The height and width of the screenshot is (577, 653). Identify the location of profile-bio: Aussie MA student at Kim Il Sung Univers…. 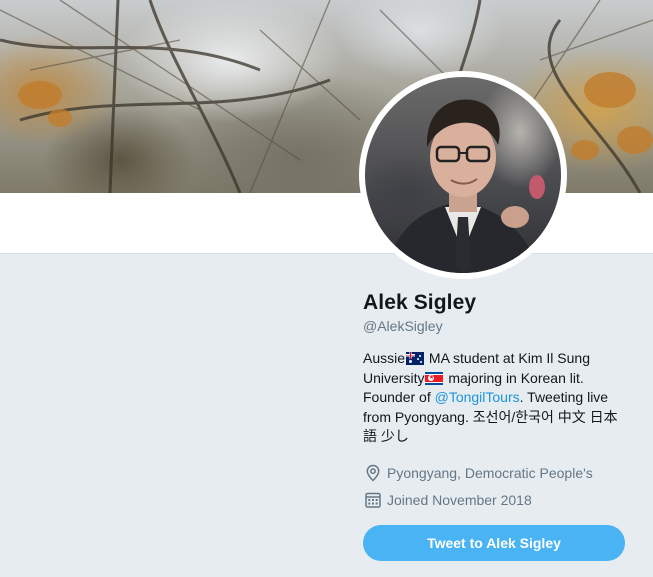
(494, 398).